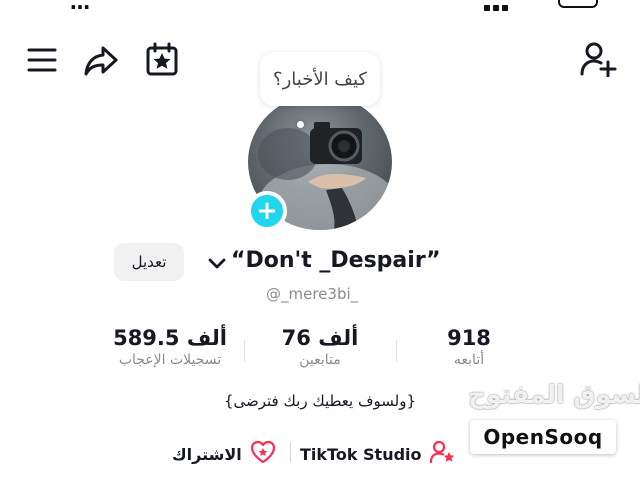 The width and height of the screenshot is (640, 480). What do you see at coordinates (554, 394) in the screenshot?
I see `watermark-arabic: السوق المفتوح` at bounding box center [554, 394].